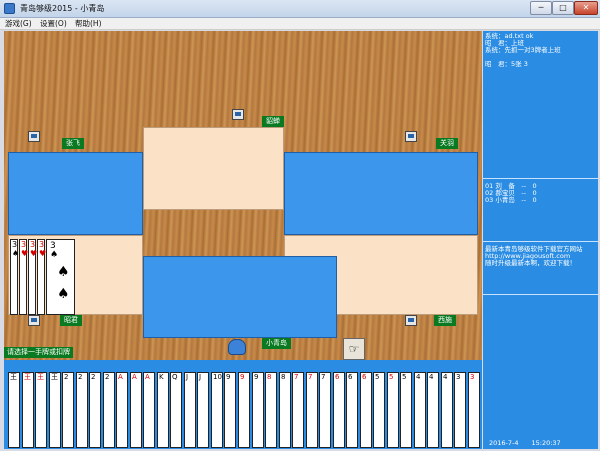 The width and height of the screenshot is (600, 451). What do you see at coordinates (273, 121) in the screenshot?
I see `player-name-top: 貂蝉` at bounding box center [273, 121].